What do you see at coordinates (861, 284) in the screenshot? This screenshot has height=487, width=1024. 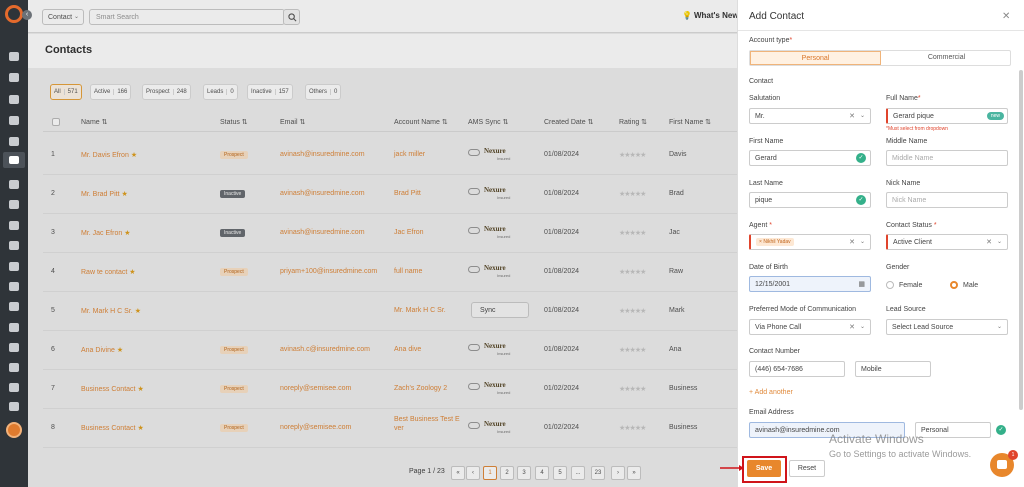 I see `calendar-icon: ▦` at bounding box center [861, 284].